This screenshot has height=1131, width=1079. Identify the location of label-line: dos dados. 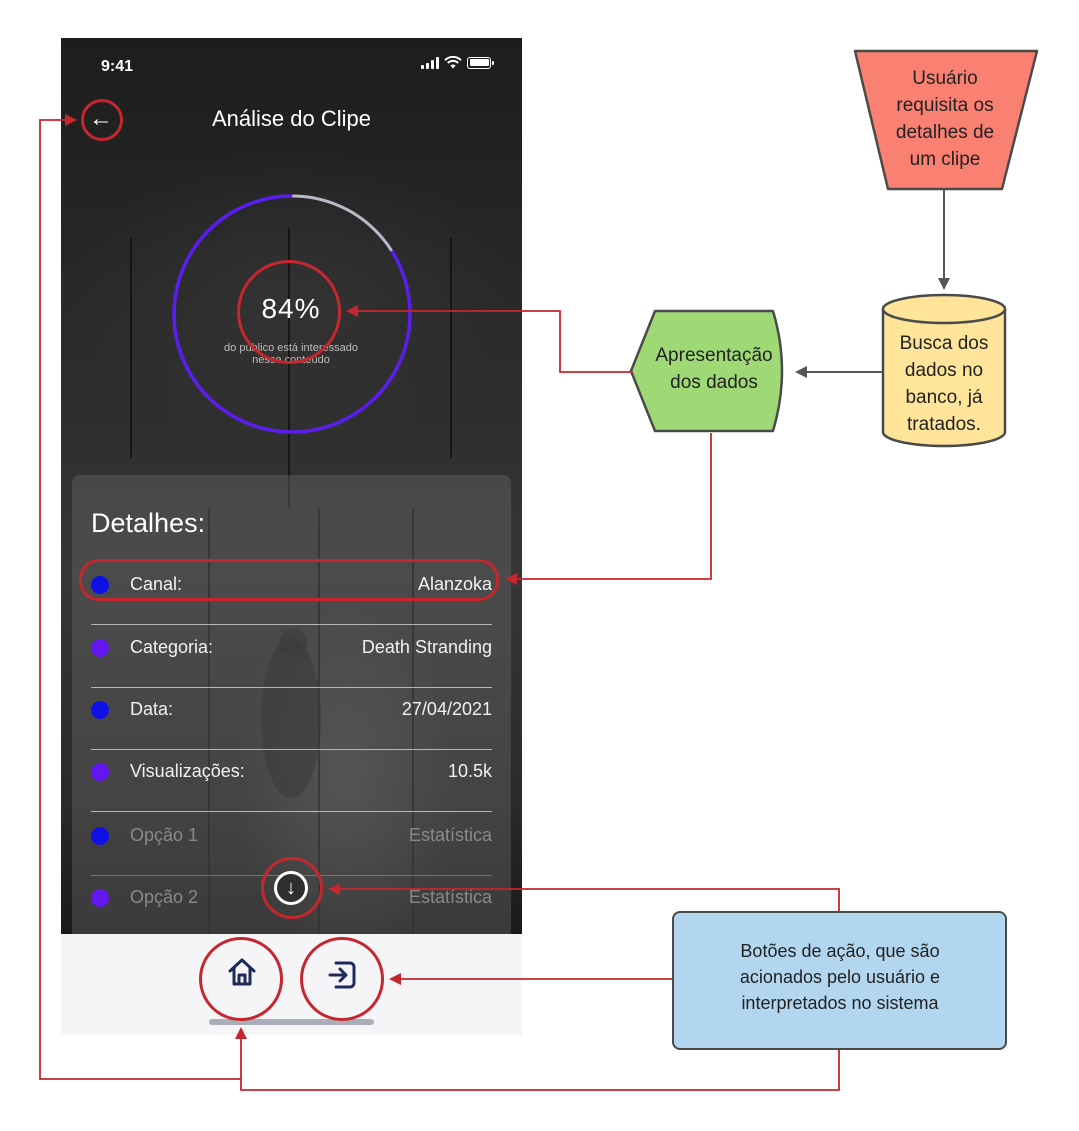
(714, 382).